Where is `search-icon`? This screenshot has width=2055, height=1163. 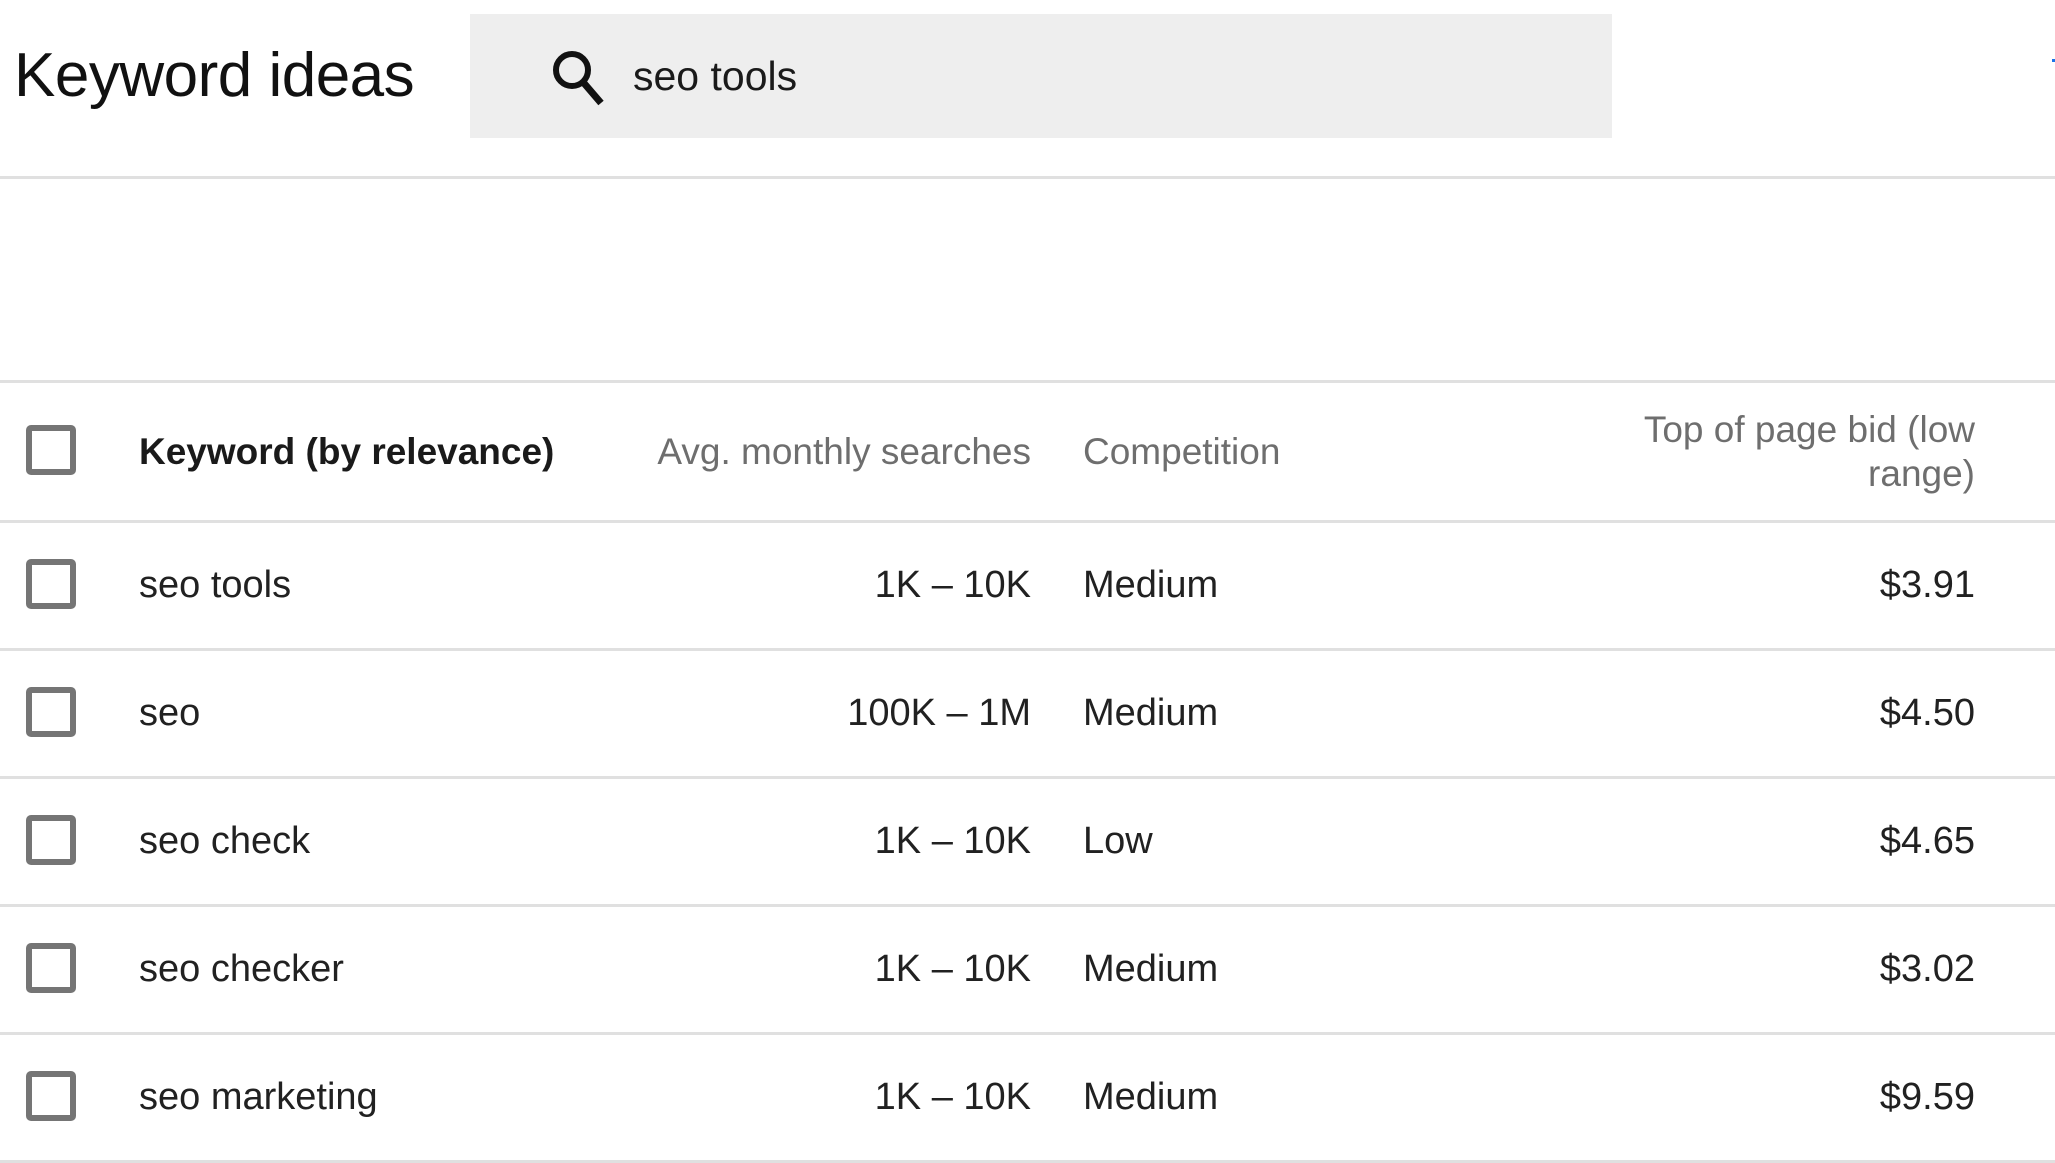 search-icon is located at coordinates (579, 77).